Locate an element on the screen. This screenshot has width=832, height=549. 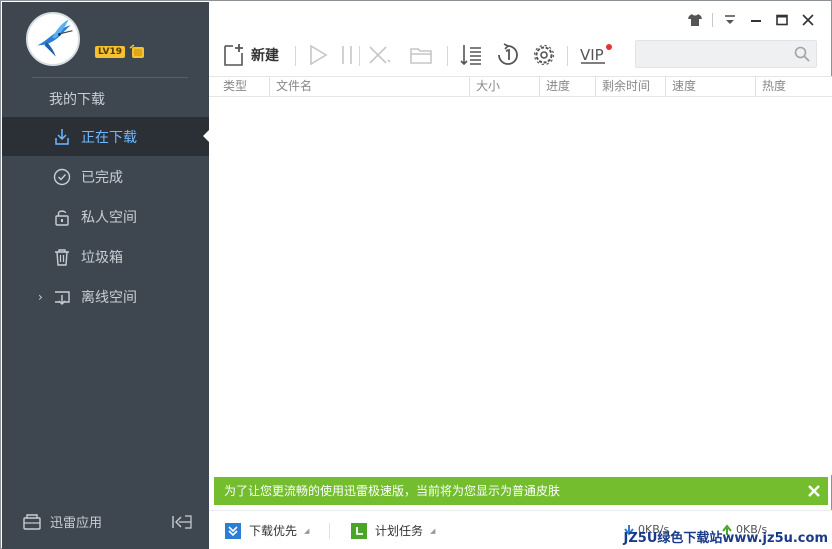
sidebar-item-trash: 垃圾箱 is located at coordinates (105, 256).